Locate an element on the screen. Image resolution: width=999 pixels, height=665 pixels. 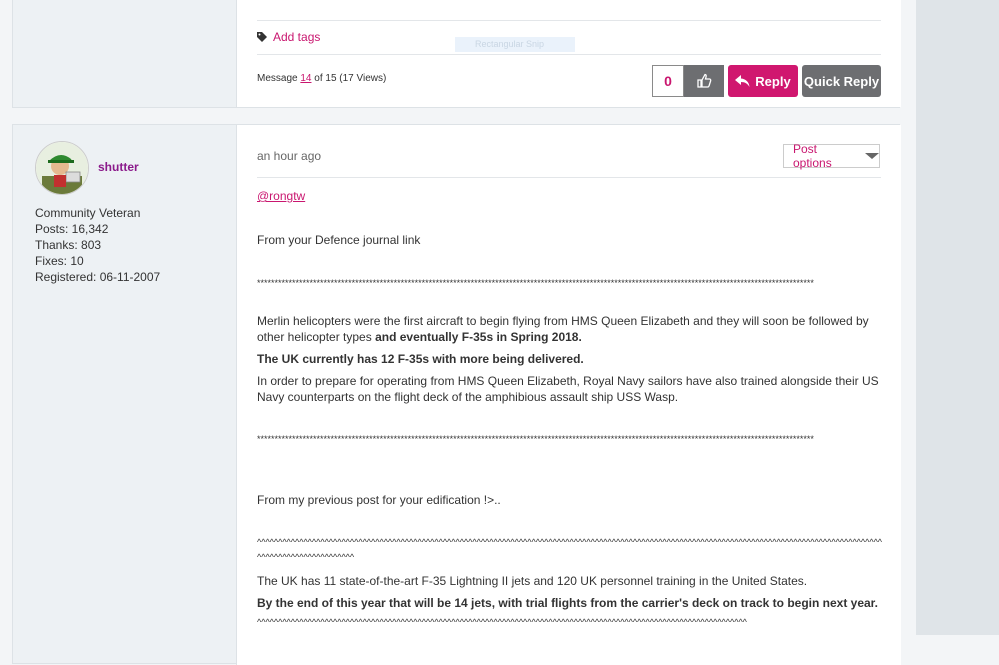
snip-tooltip: Rectangular Snip is located at coordinates (515, 44).